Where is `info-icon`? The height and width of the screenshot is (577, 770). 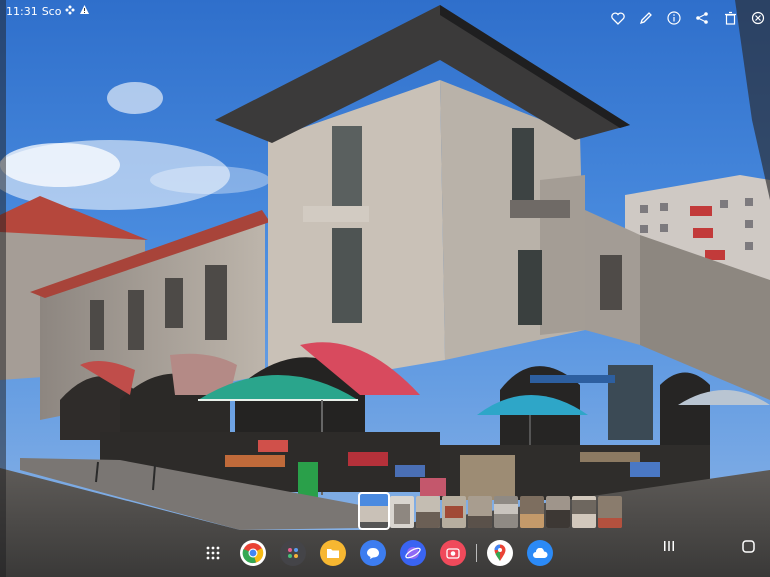 info-icon is located at coordinates (674, 18).